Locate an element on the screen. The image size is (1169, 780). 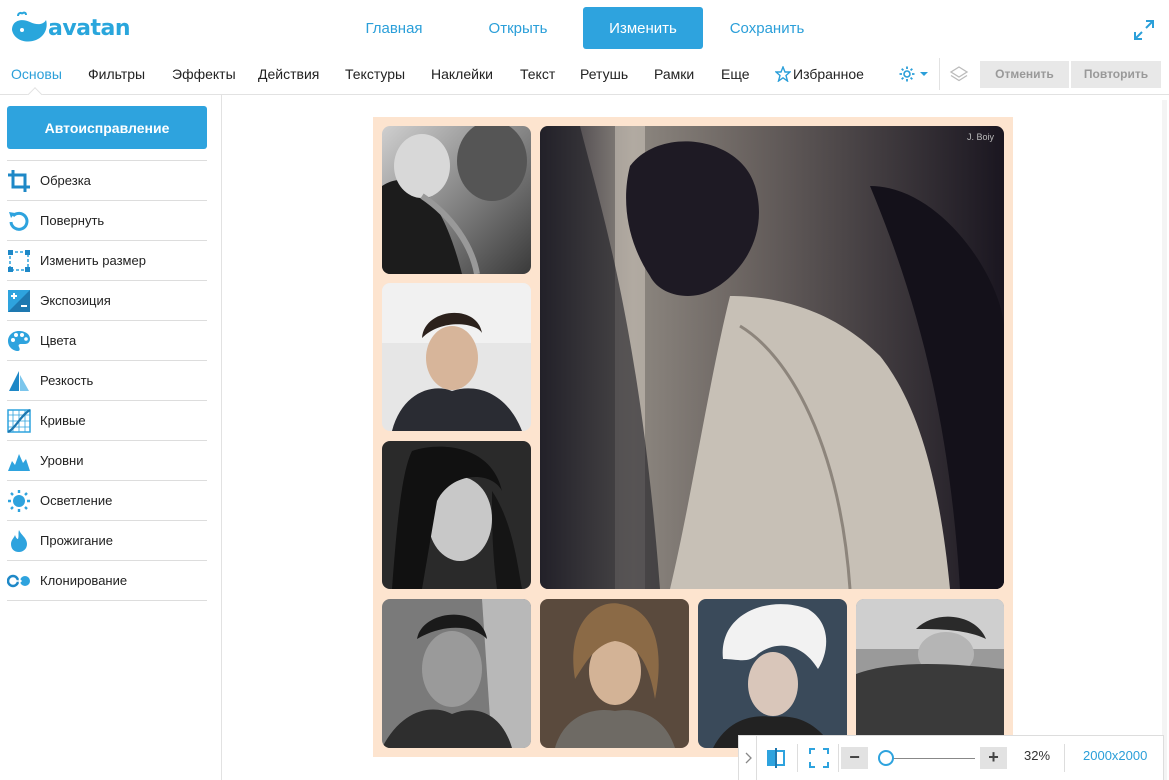
tool-resize: Изменить размер is located at coordinates (107, 261).